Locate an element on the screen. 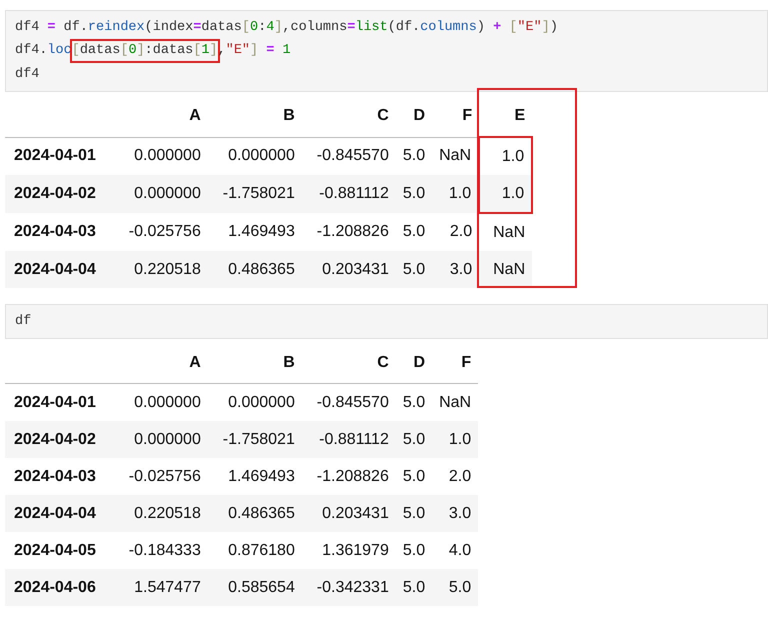  code-cell: df is located at coordinates (386, 321).